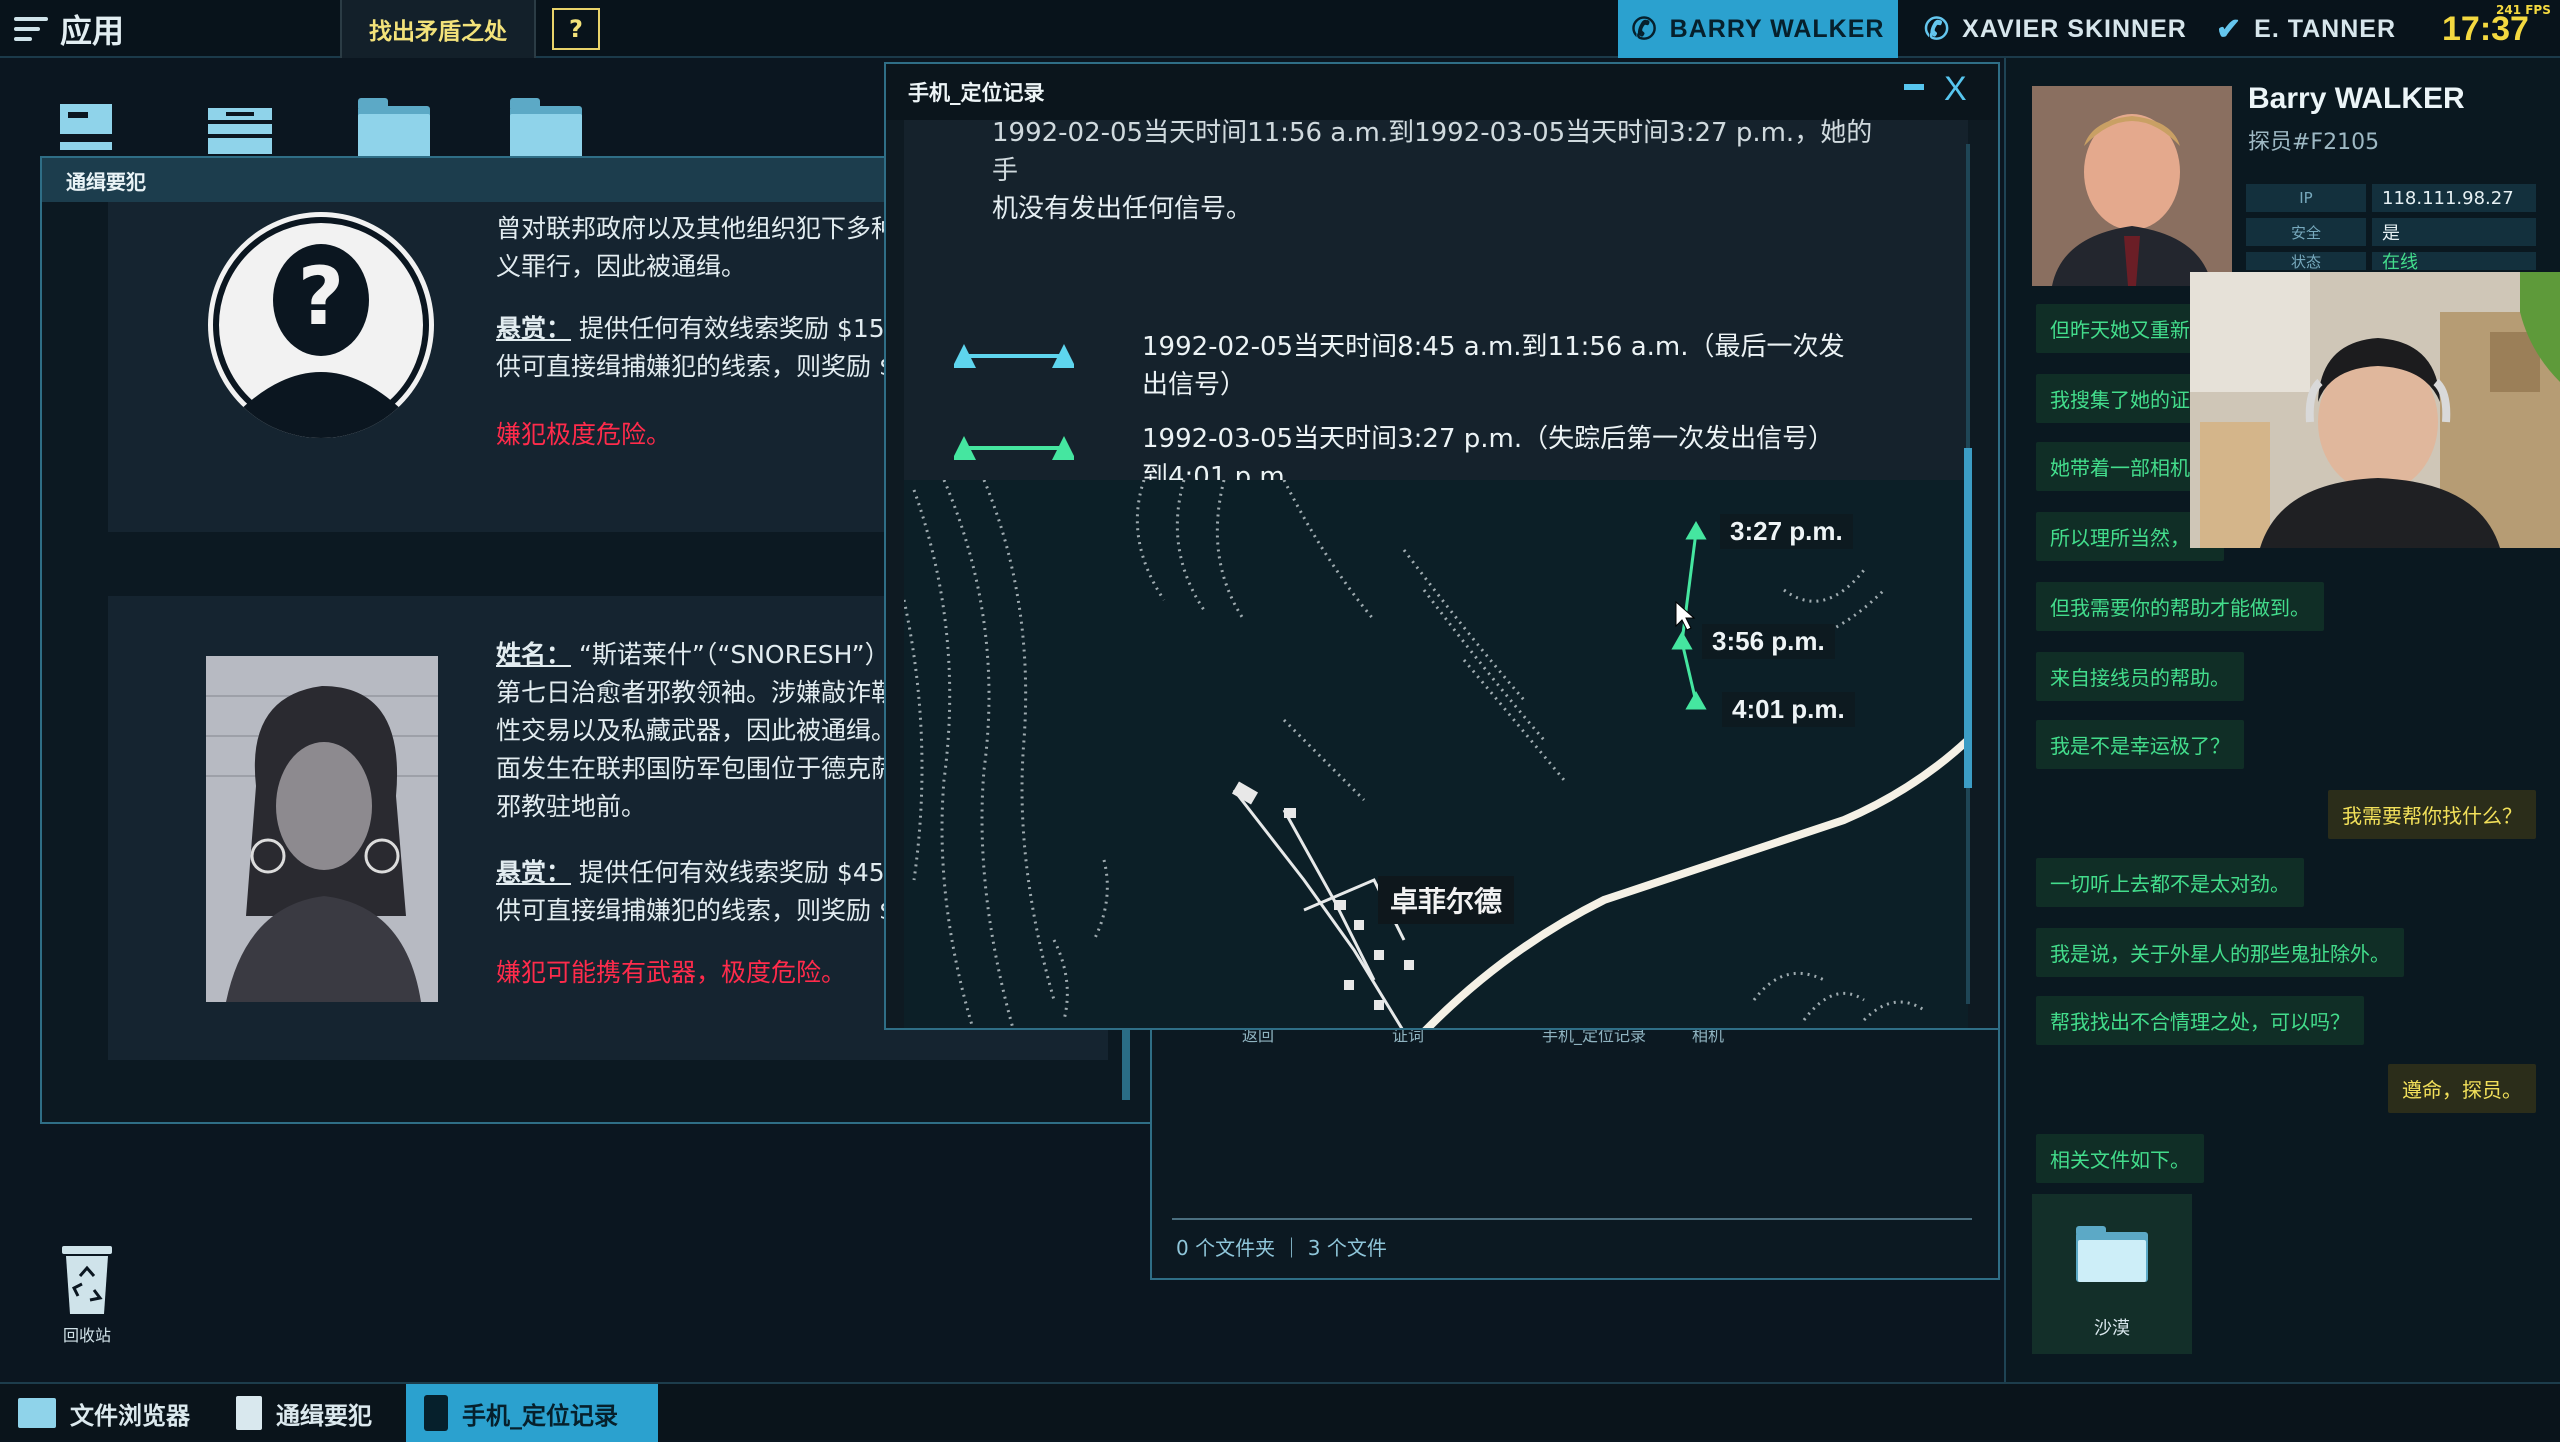  I want to click on log-text: 机没有发出任何信号。, so click(1122, 209).